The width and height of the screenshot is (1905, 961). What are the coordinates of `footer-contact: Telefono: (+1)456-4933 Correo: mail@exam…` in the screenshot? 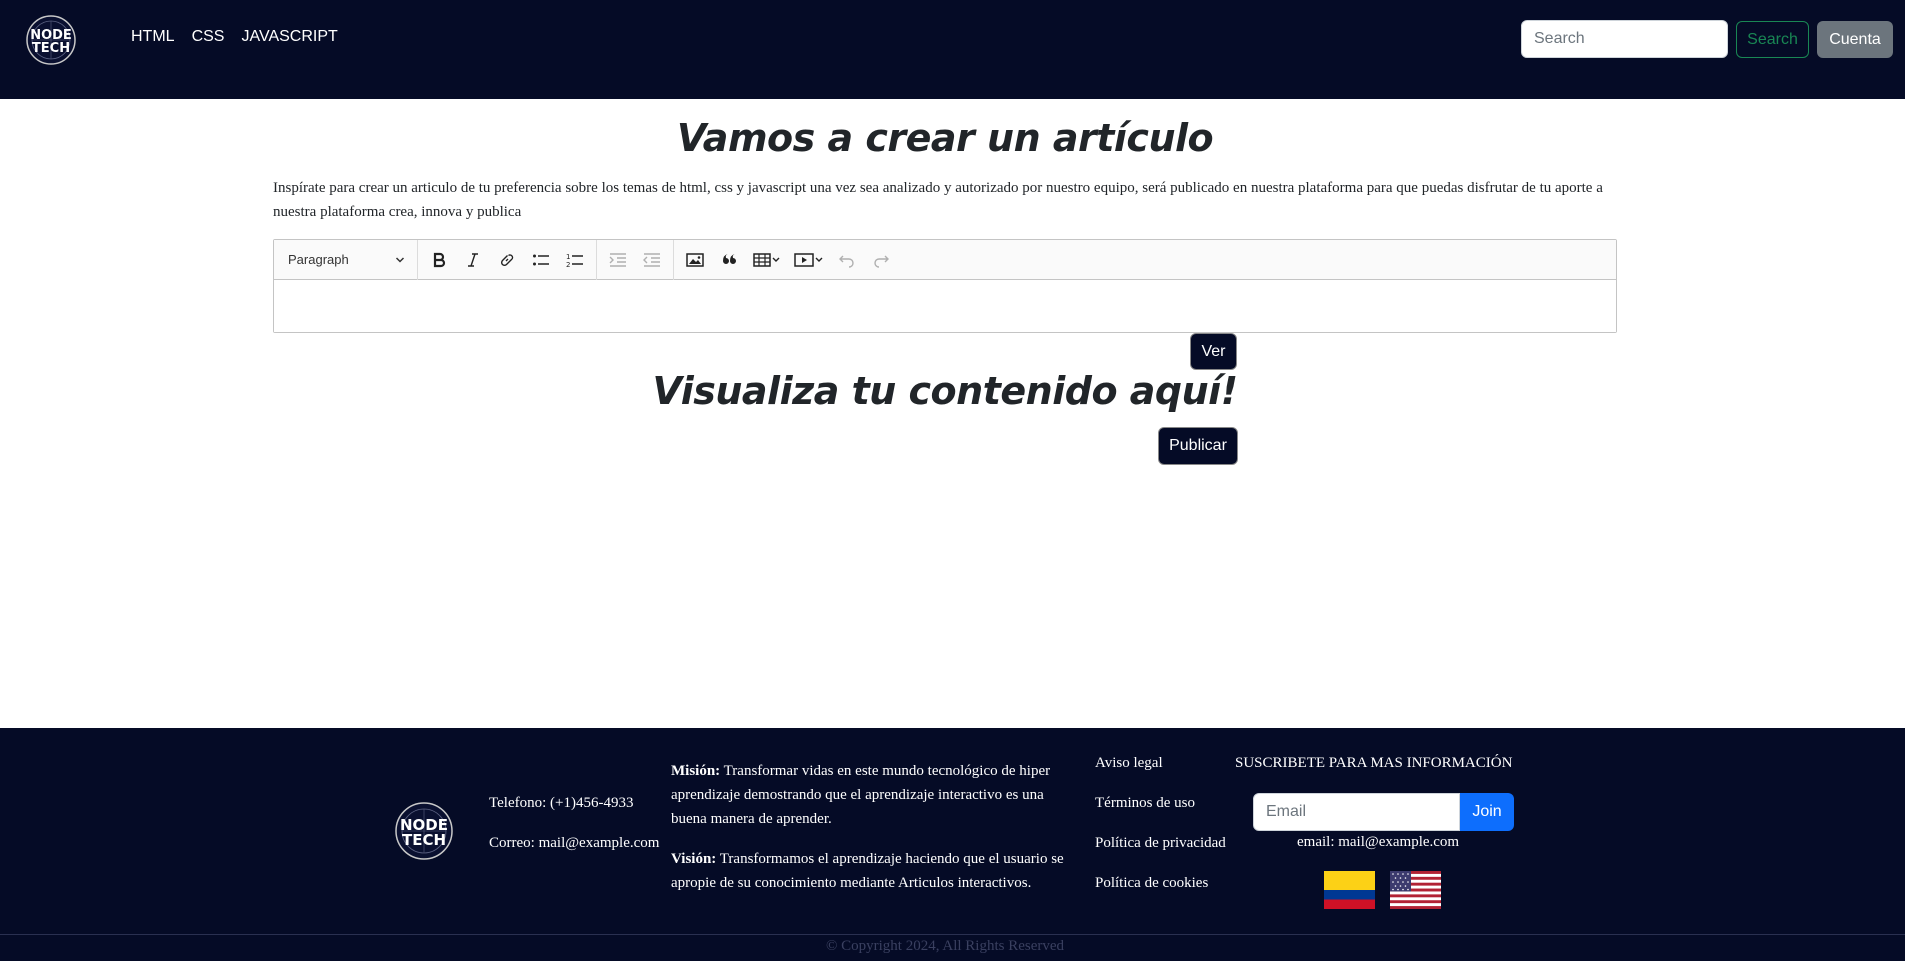 It's located at (574, 832).